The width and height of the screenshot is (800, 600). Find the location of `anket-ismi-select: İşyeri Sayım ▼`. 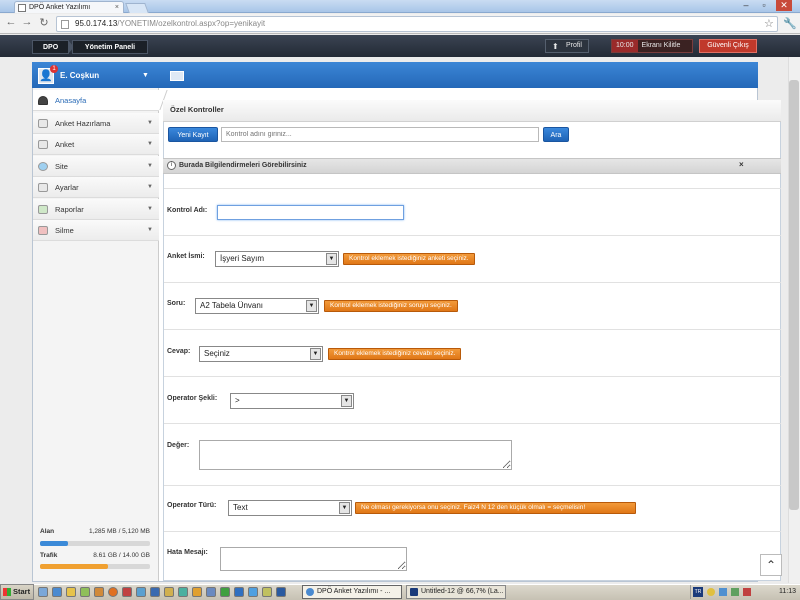

anket-ismi-select: İşyeri Sayım ▼ is located at coordinates (277, 259).